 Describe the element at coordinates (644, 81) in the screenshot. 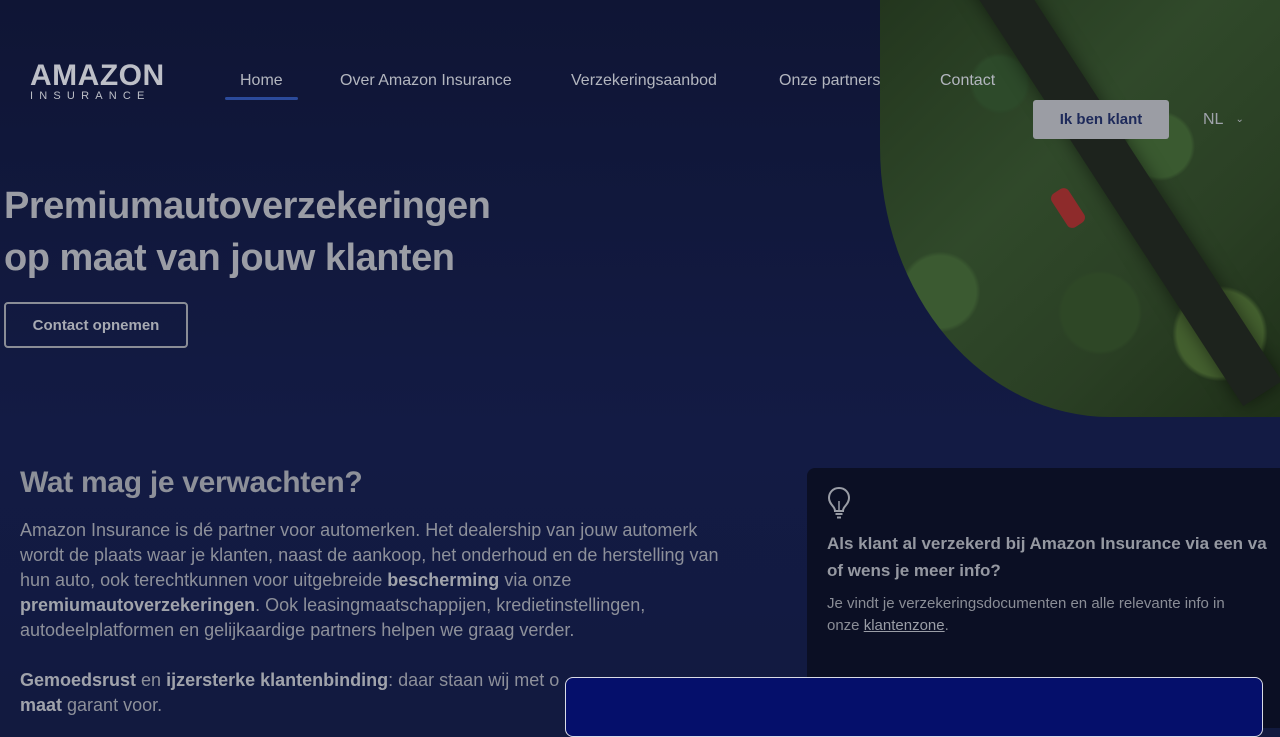

I see `nav-verzekeringsaanbod: Verzekeringsaanbod` at that location.